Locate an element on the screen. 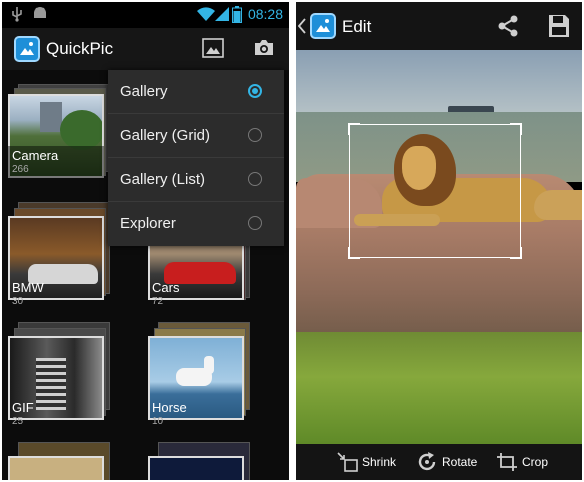  save-icon is located at coordinates (559, 26).